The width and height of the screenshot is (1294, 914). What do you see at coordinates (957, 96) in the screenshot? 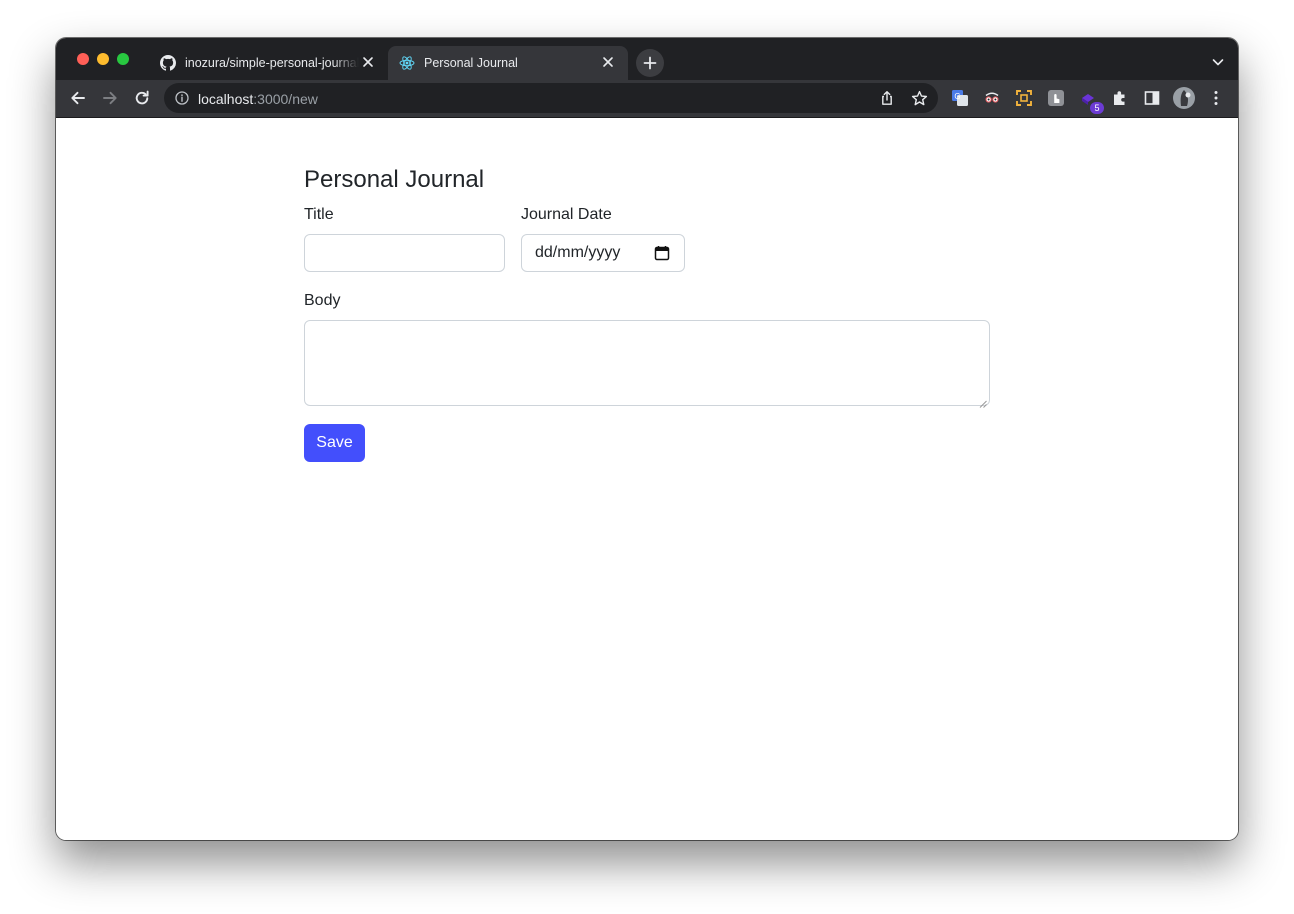
I see `svg-text: G` at bounding box center [957, 96].